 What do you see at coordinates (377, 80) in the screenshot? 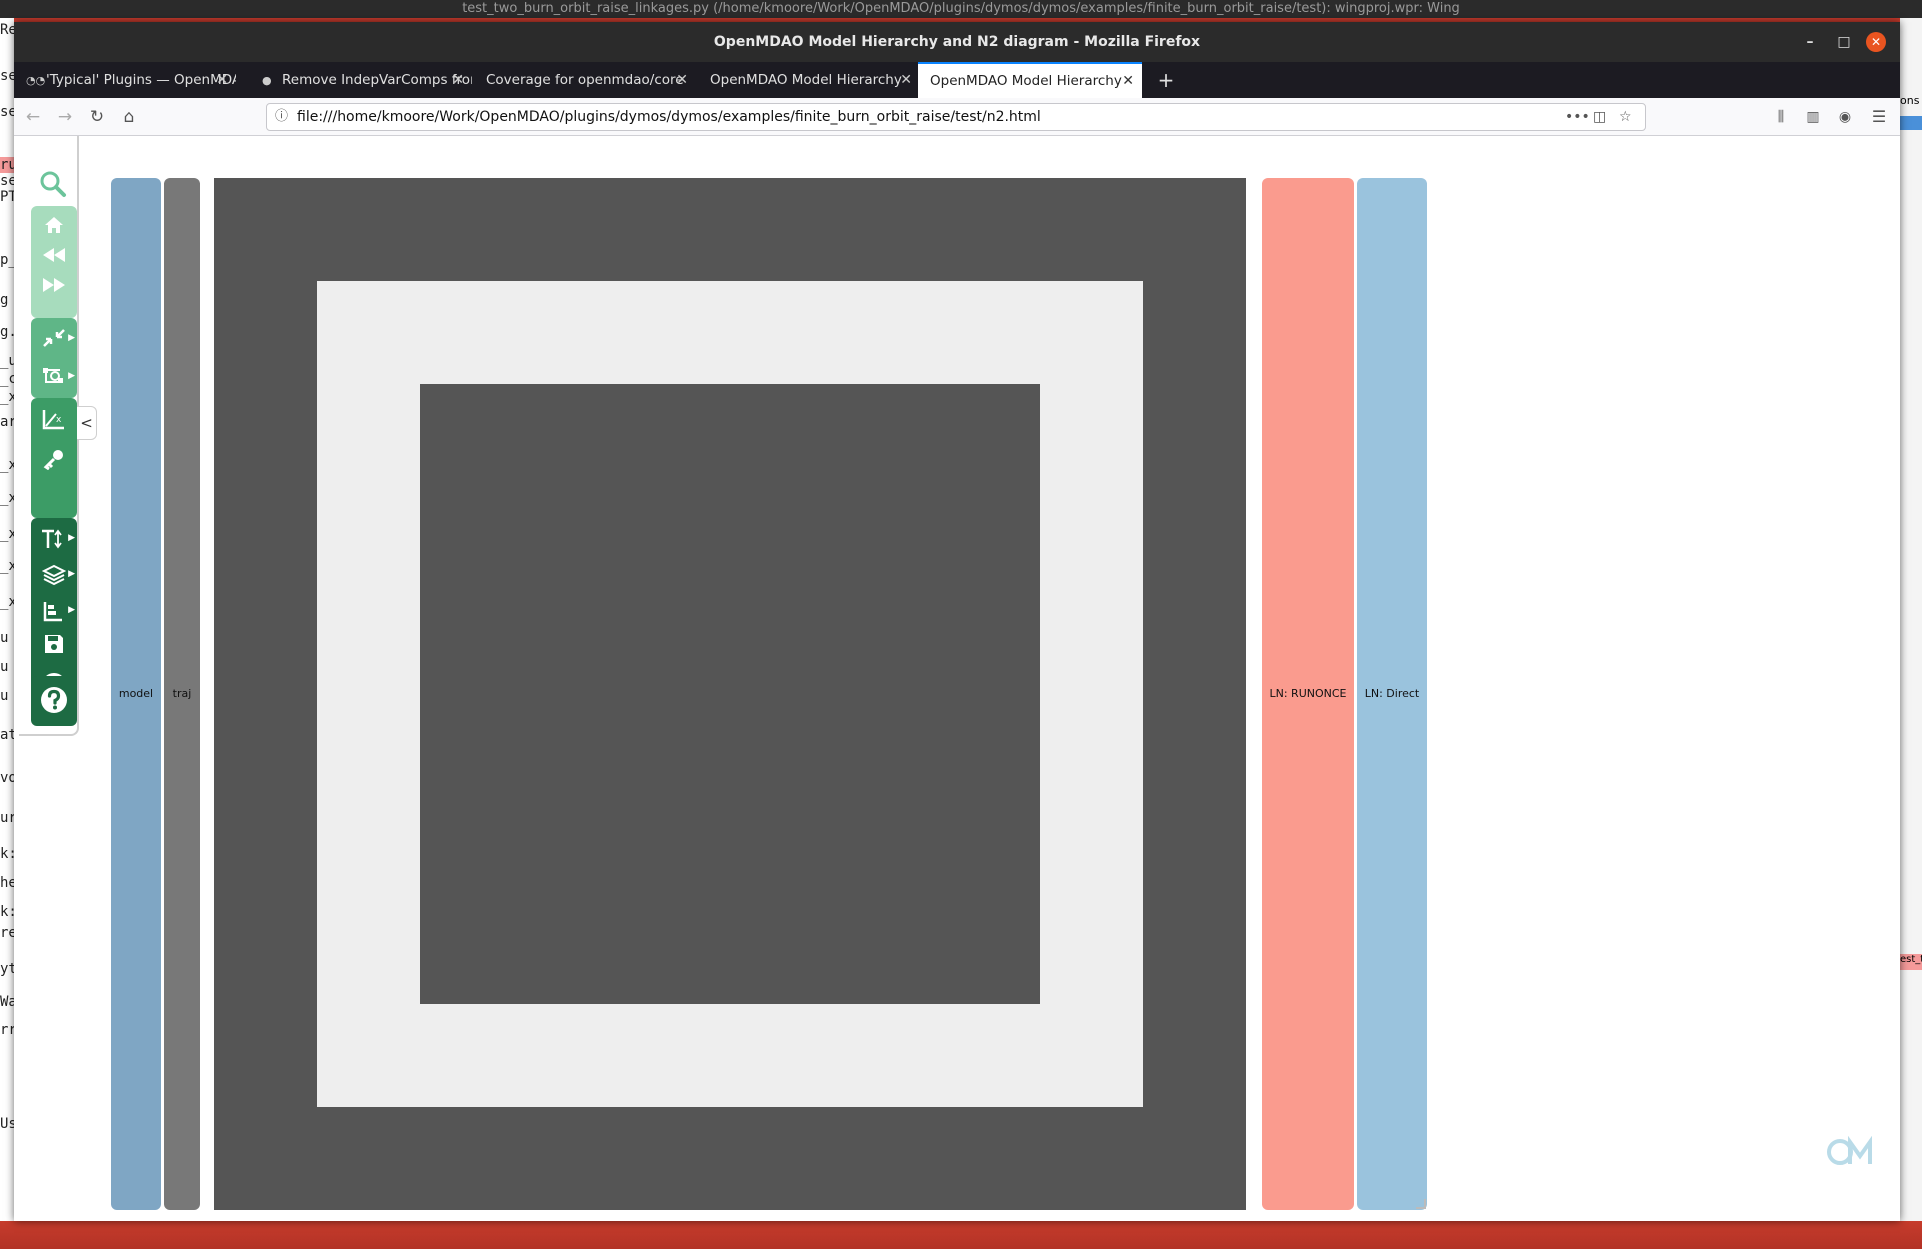
I see `tab-label: Remove IndepVarComps from` at bounding box center [377, 80].